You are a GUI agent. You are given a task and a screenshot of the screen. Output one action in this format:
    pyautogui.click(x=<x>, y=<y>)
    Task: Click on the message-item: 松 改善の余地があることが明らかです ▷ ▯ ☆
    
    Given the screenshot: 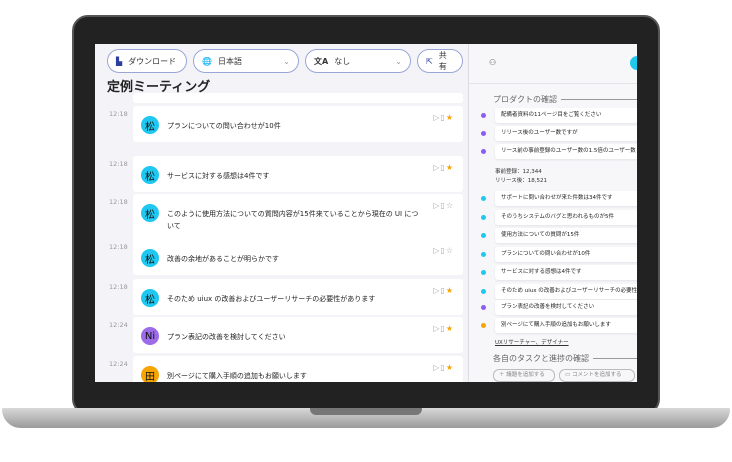 What is the action you would take?
    pyautogui.click(x=298, y=257)
    